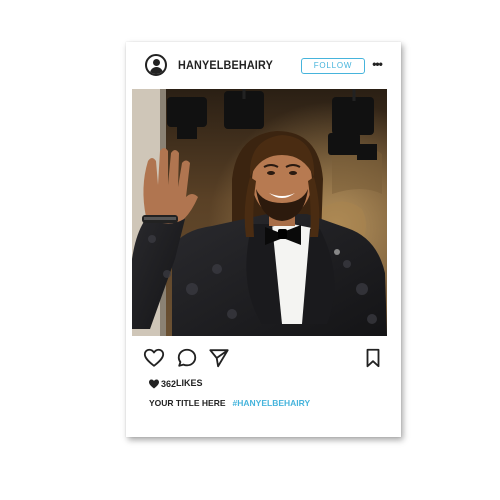 This screenshot has width=500, height=500. Describe the element at coordinates (333, 66) in the screenshot. I see `follow-button: FOLLOW` at that location.